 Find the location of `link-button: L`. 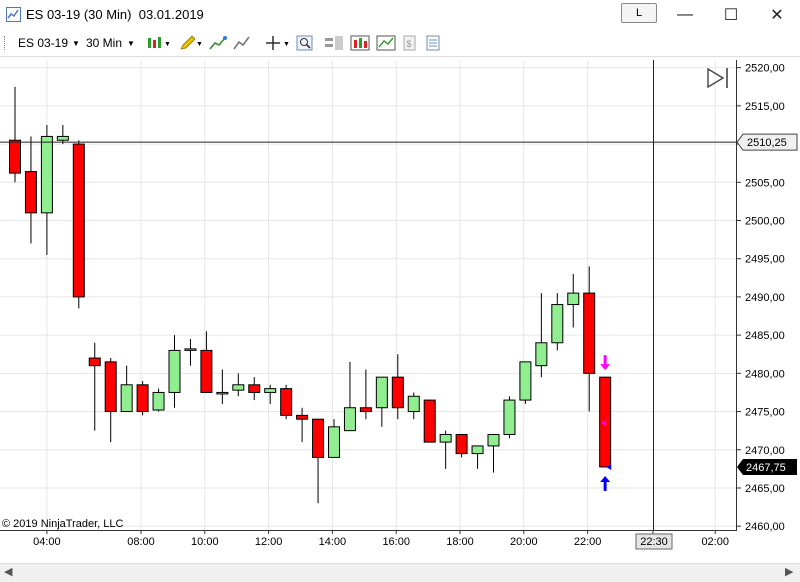

link-button: L is located at coordinates (639, 13).